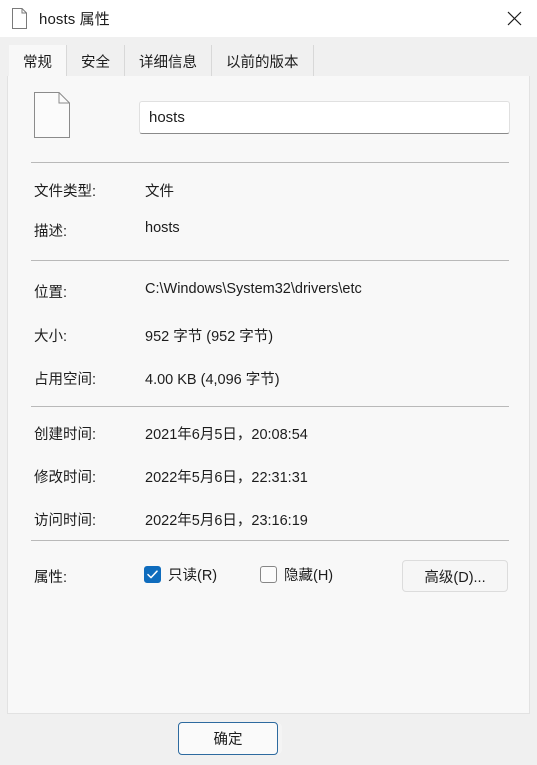 The width and height of the screenshot is (537, 765). What do you see at coordinates (65, 435) in the screenshot?
I see `row-label: 创建时间:` at bounding box center [65, 435].